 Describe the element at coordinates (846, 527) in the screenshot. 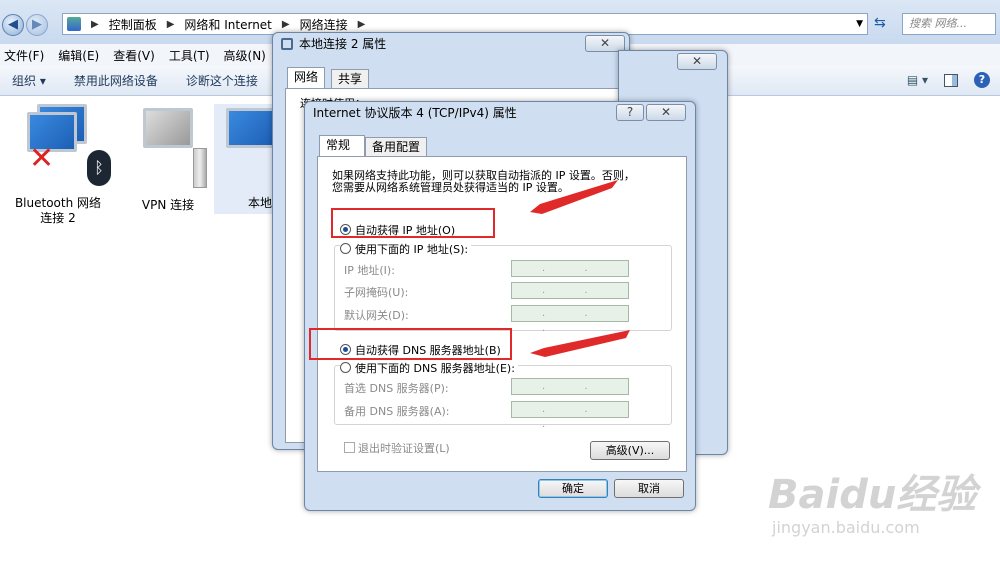

I see `watermark-url: jingyan.baidu.com` at that location.